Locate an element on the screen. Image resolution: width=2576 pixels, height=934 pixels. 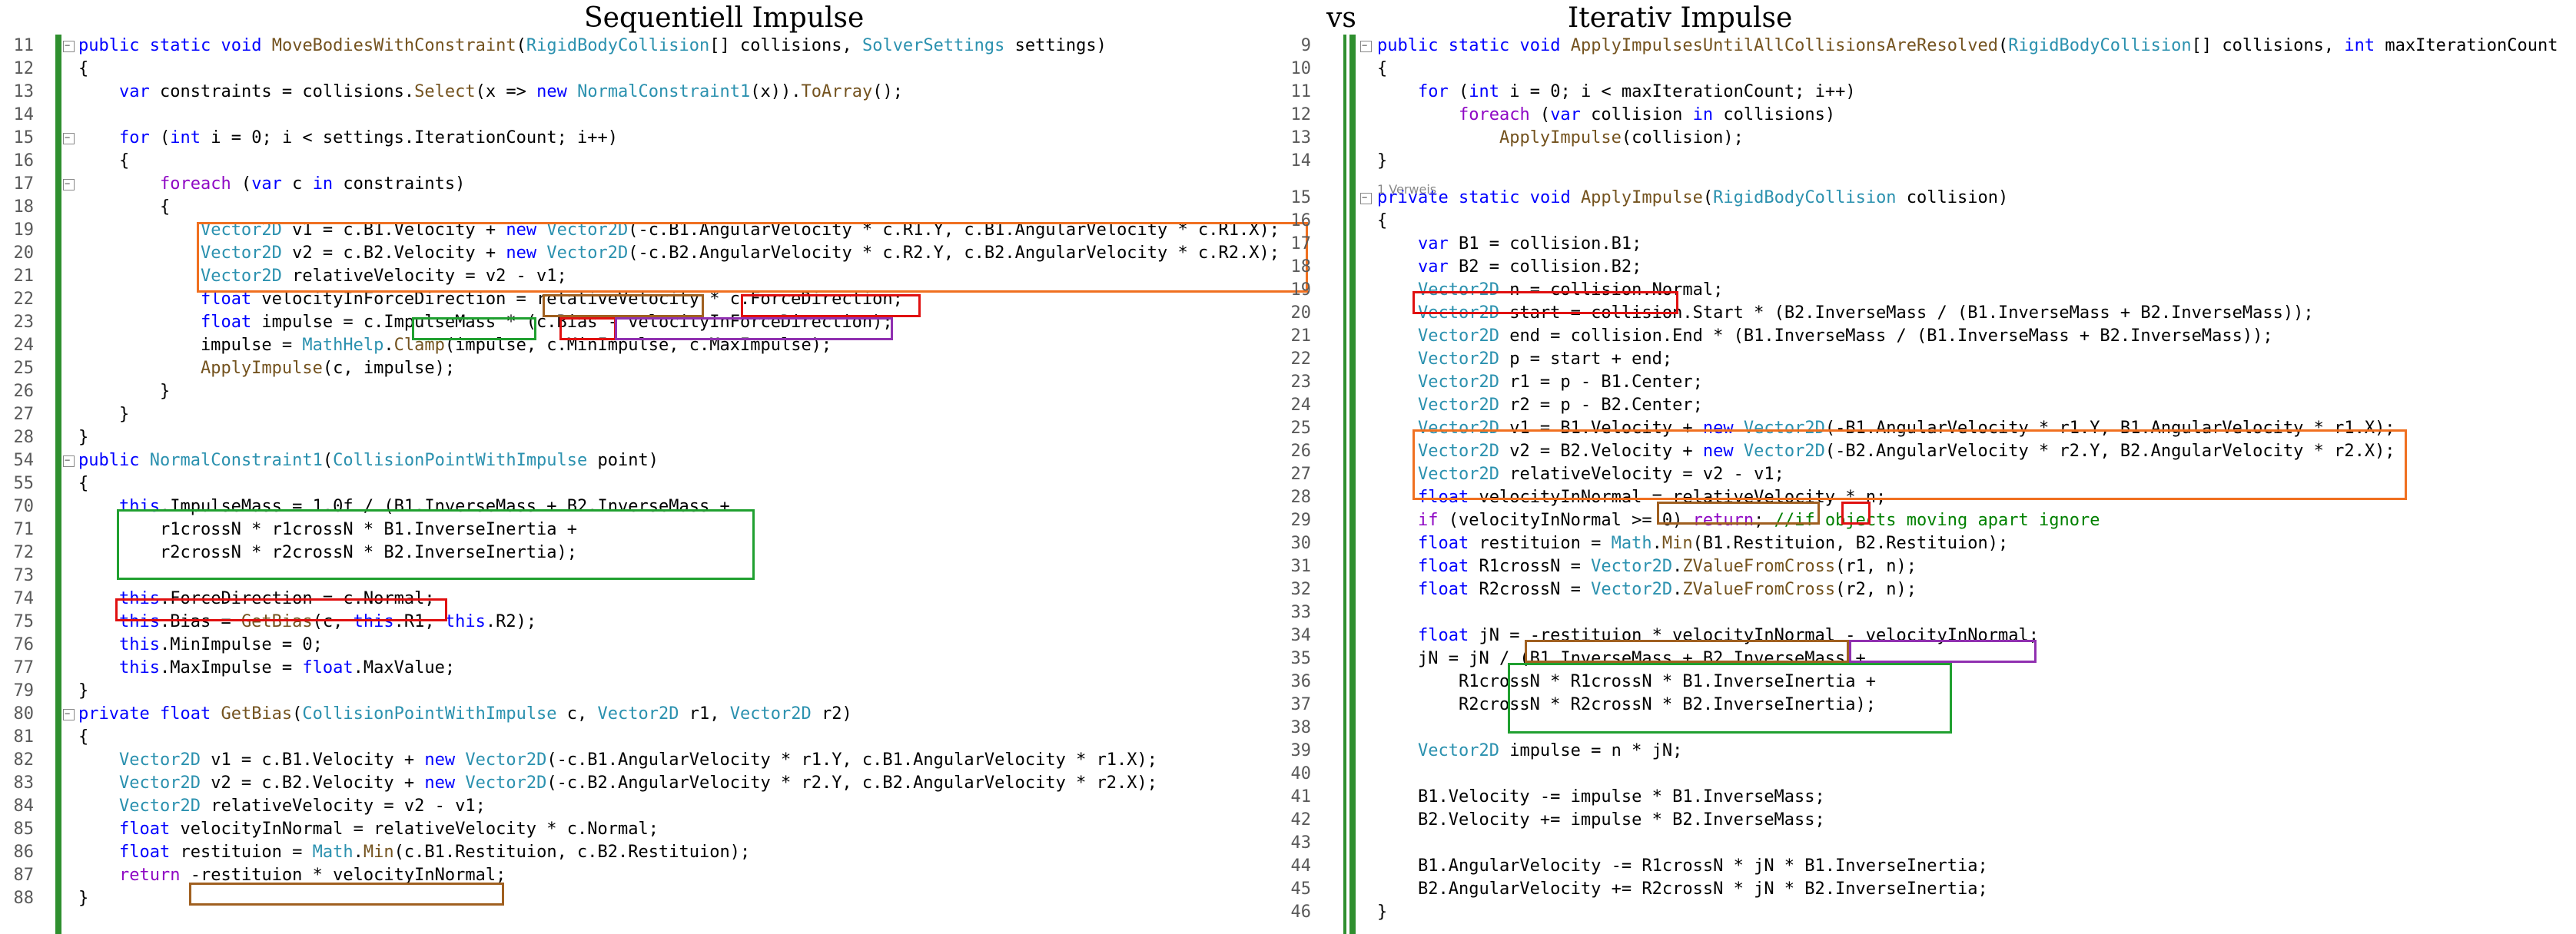
code-text: } is located at coordinates (124, 391).